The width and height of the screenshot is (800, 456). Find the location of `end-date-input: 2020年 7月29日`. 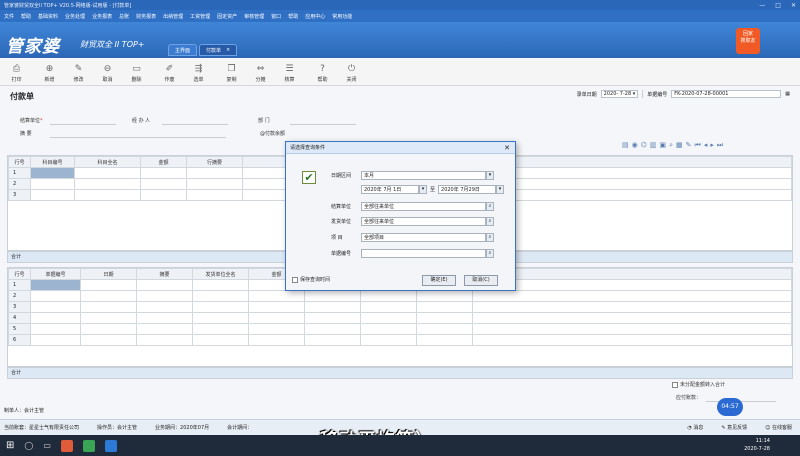

end-date-input: 2020年 7月29日 is located at coordinates (467, 189).